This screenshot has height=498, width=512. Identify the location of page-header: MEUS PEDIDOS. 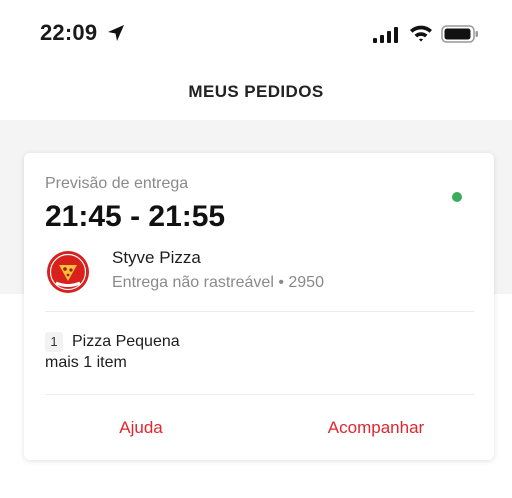
(256, 92).